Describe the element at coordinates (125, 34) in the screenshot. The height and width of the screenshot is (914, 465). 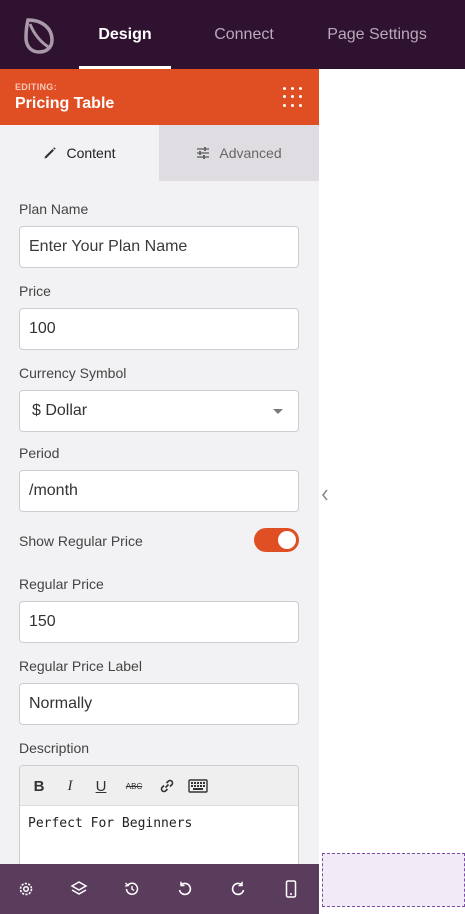
I see `tab-design: Design` at that location.